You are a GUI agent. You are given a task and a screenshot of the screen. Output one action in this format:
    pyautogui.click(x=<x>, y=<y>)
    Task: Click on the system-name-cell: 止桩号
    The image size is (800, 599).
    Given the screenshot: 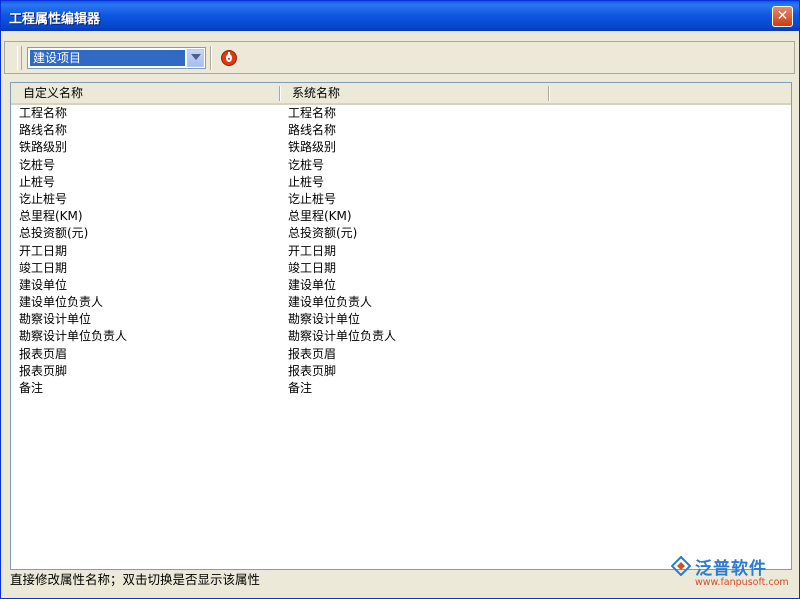 What is the action you would take?
    pyautogui.click(x=306, y=181)
    